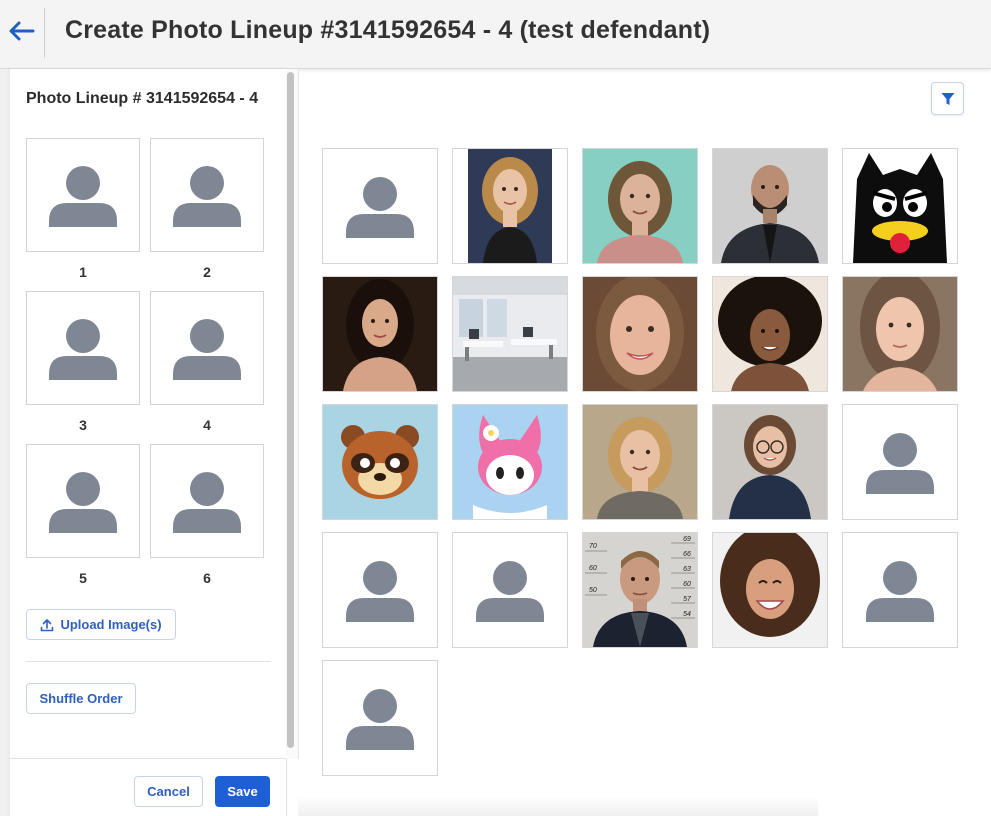 This screenshot has height=816, width=991. What do you see at coordinates (207, 272) in the screenshot?
I see `lineup-slot-number: 2` at bounding box center [207, 272].